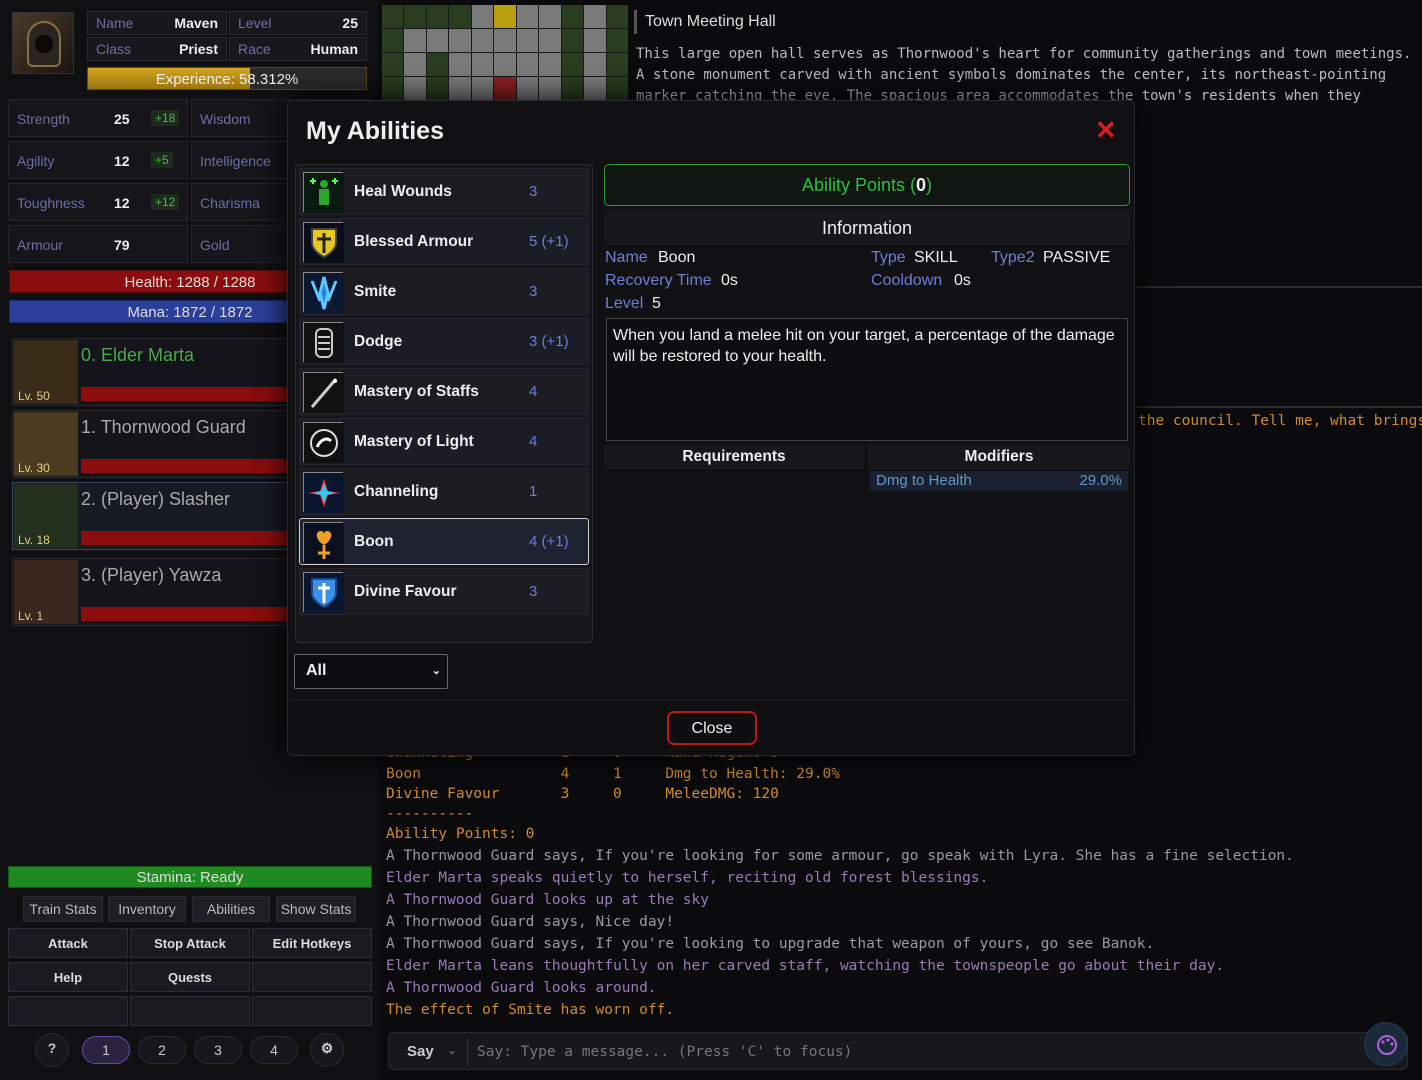 The height and width of the screenshot is (1080, 1422). What do you see at coordinates (888, 257) in the screenshot?
I see `type-label: Type` at bounding box center [888, 257].